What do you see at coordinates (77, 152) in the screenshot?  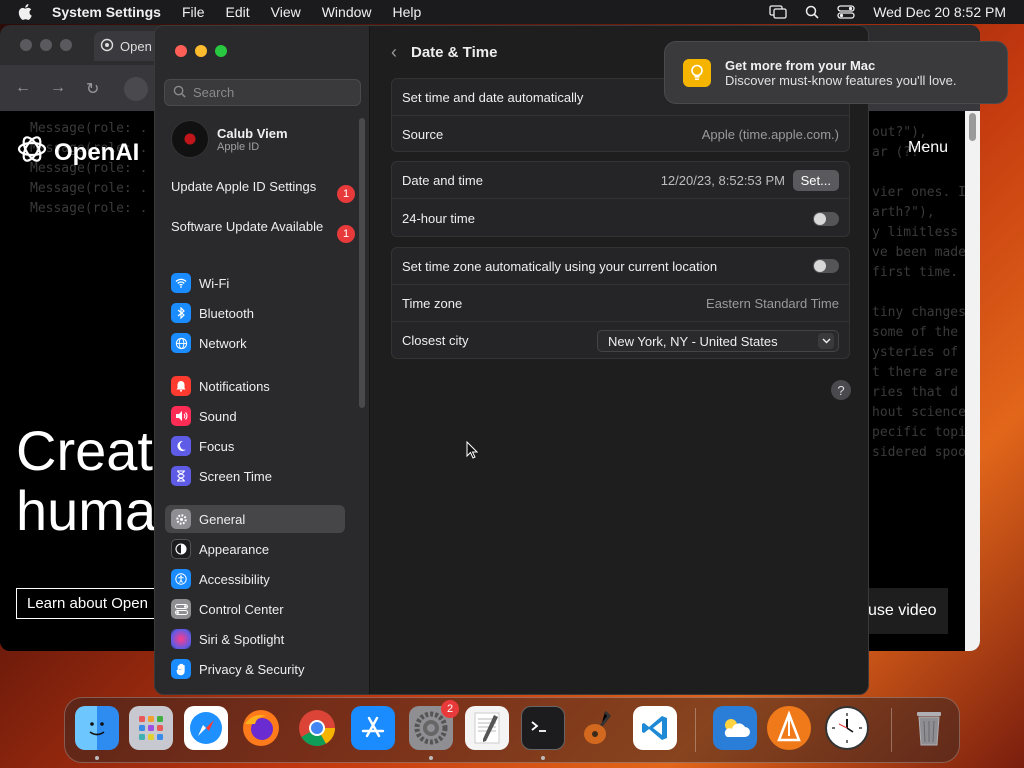 I see `openai-logo: OpenAI` at bounding box center [77, 152].